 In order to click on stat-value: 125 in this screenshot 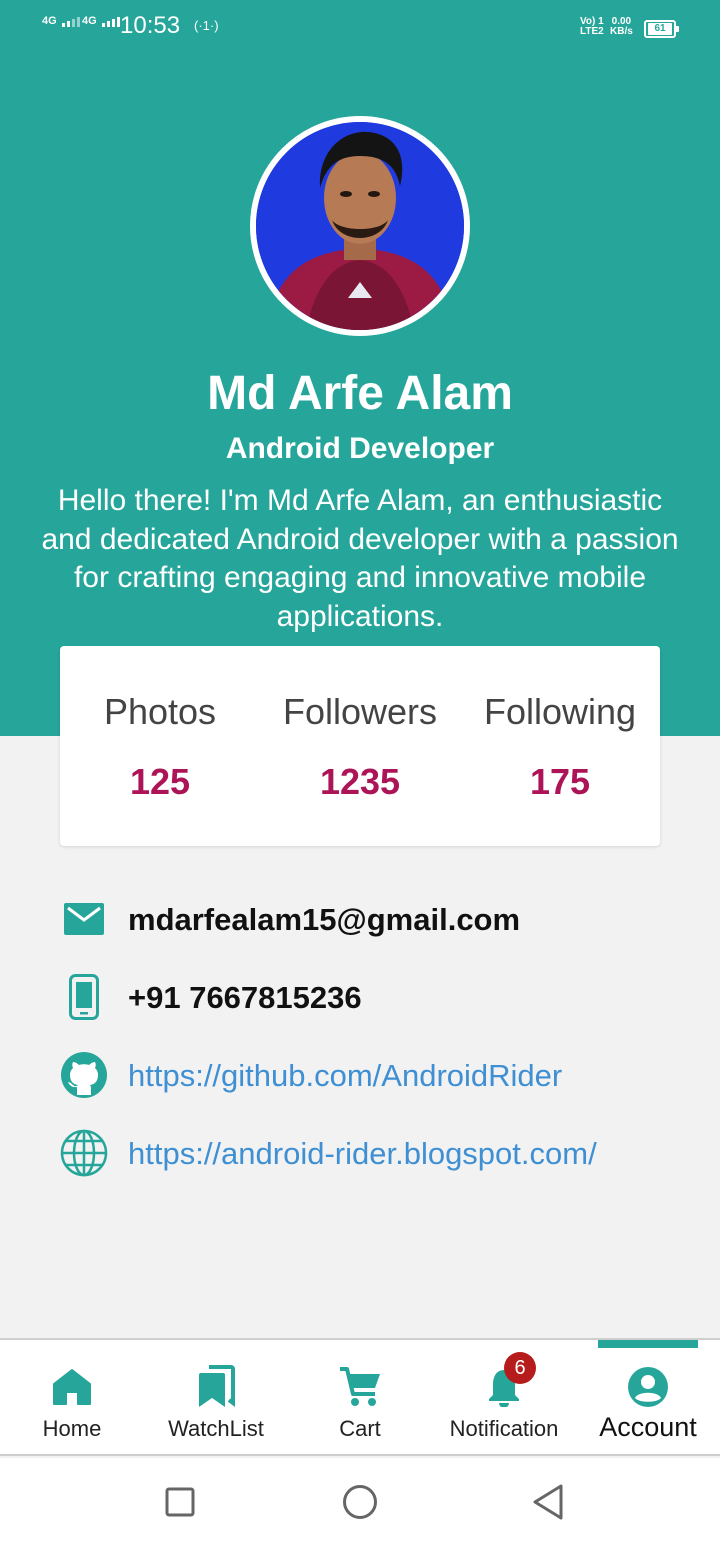, I will do `click(160, 781)`.